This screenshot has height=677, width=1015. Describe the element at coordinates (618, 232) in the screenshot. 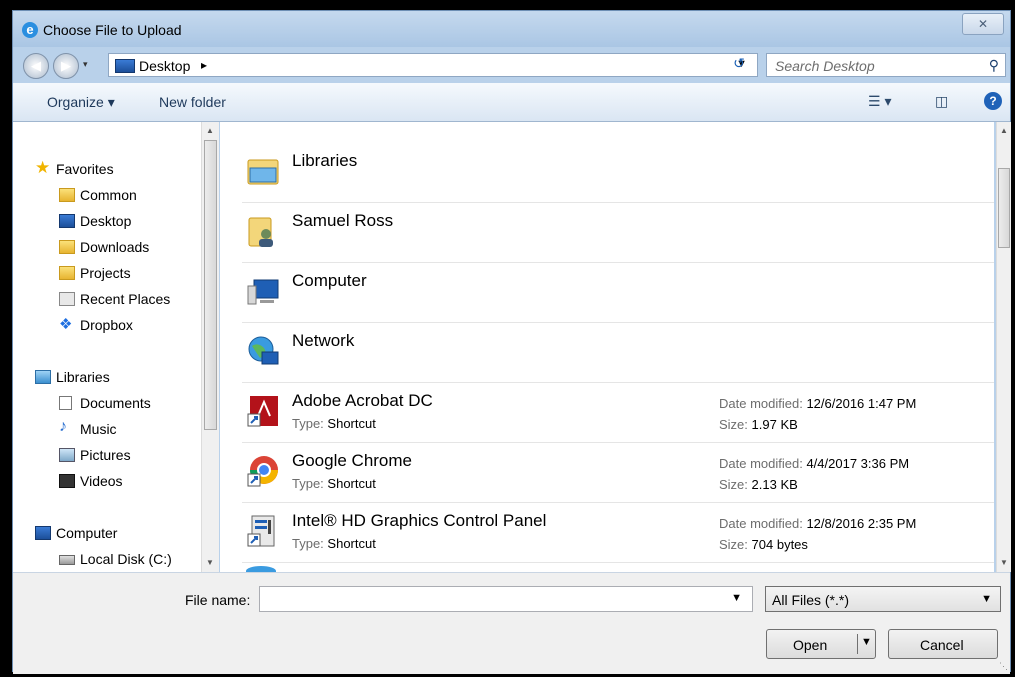

I see `list-item-user-folder: Samuel Ross` at that location.